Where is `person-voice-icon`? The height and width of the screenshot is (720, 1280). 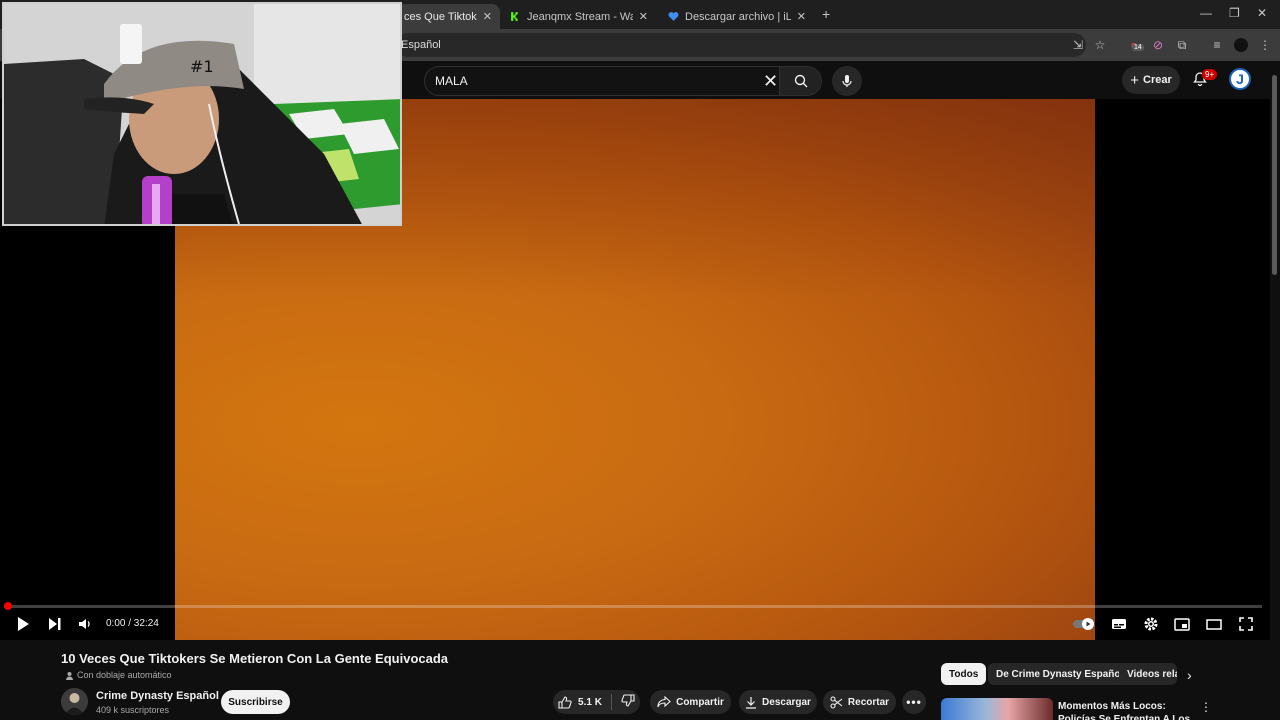
person-voice-icon is located at coordinates (69, 675).